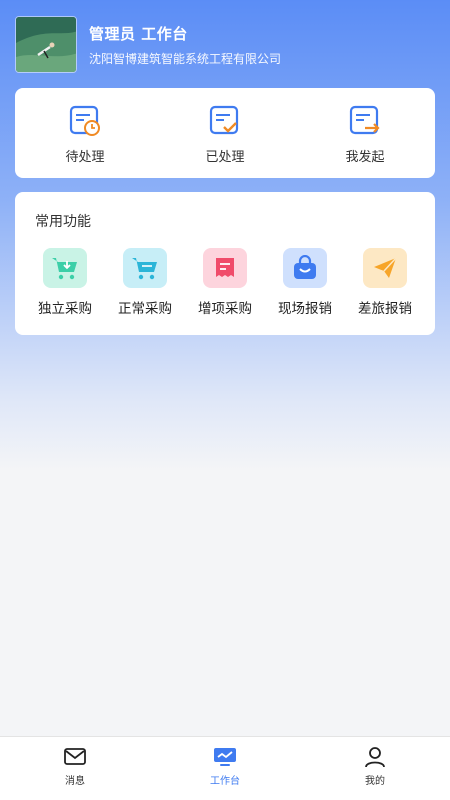 The image size is (450, 800). Describe the element at coordinates (46, 44) in the screenshot. I see `avatar` at that location.